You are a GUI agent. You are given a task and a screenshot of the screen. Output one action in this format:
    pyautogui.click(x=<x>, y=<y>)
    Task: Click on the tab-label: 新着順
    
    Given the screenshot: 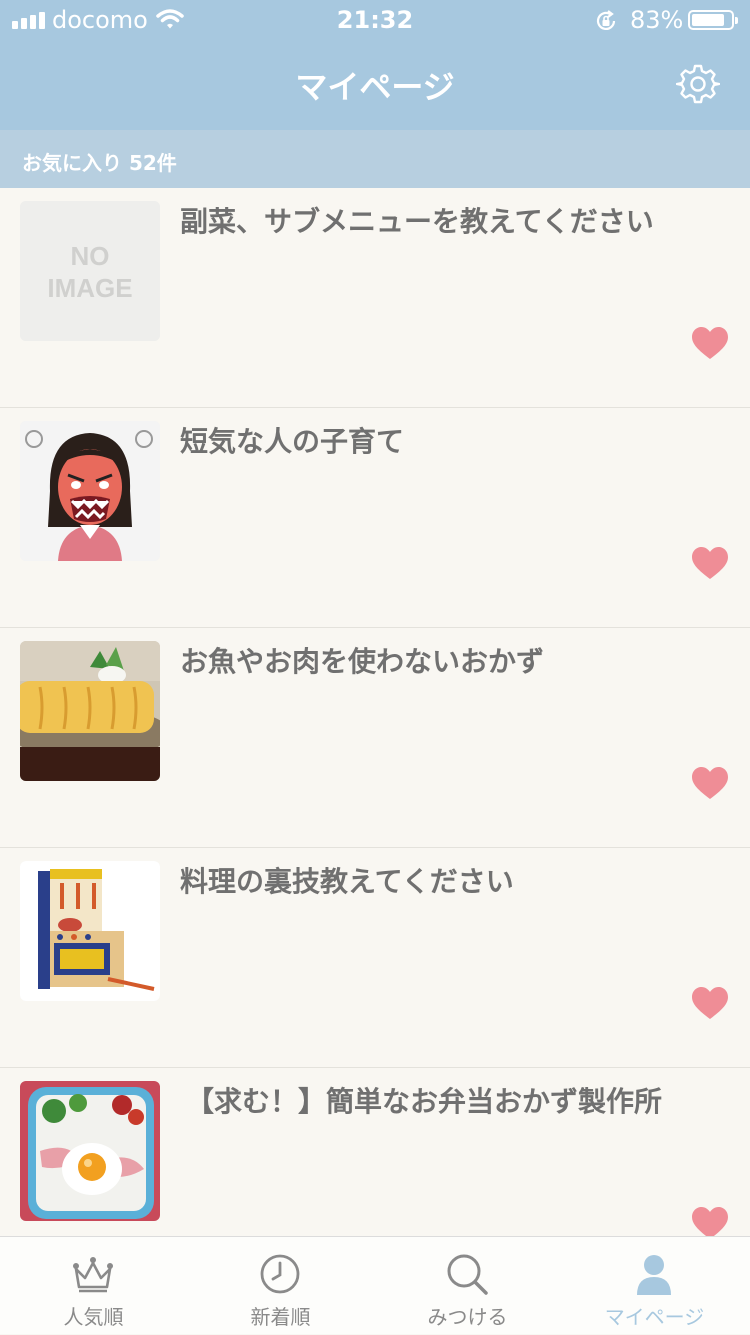 What is the action you would take?
    pyautogui.click(x=280, y=1317)
    